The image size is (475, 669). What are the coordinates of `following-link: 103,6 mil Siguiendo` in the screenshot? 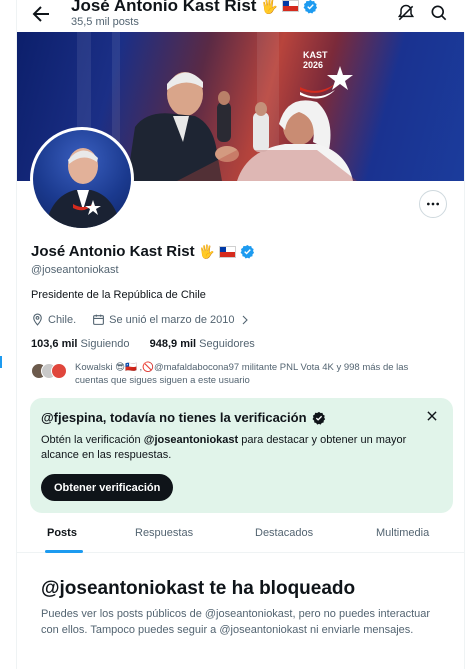 It's located at (80, 344).